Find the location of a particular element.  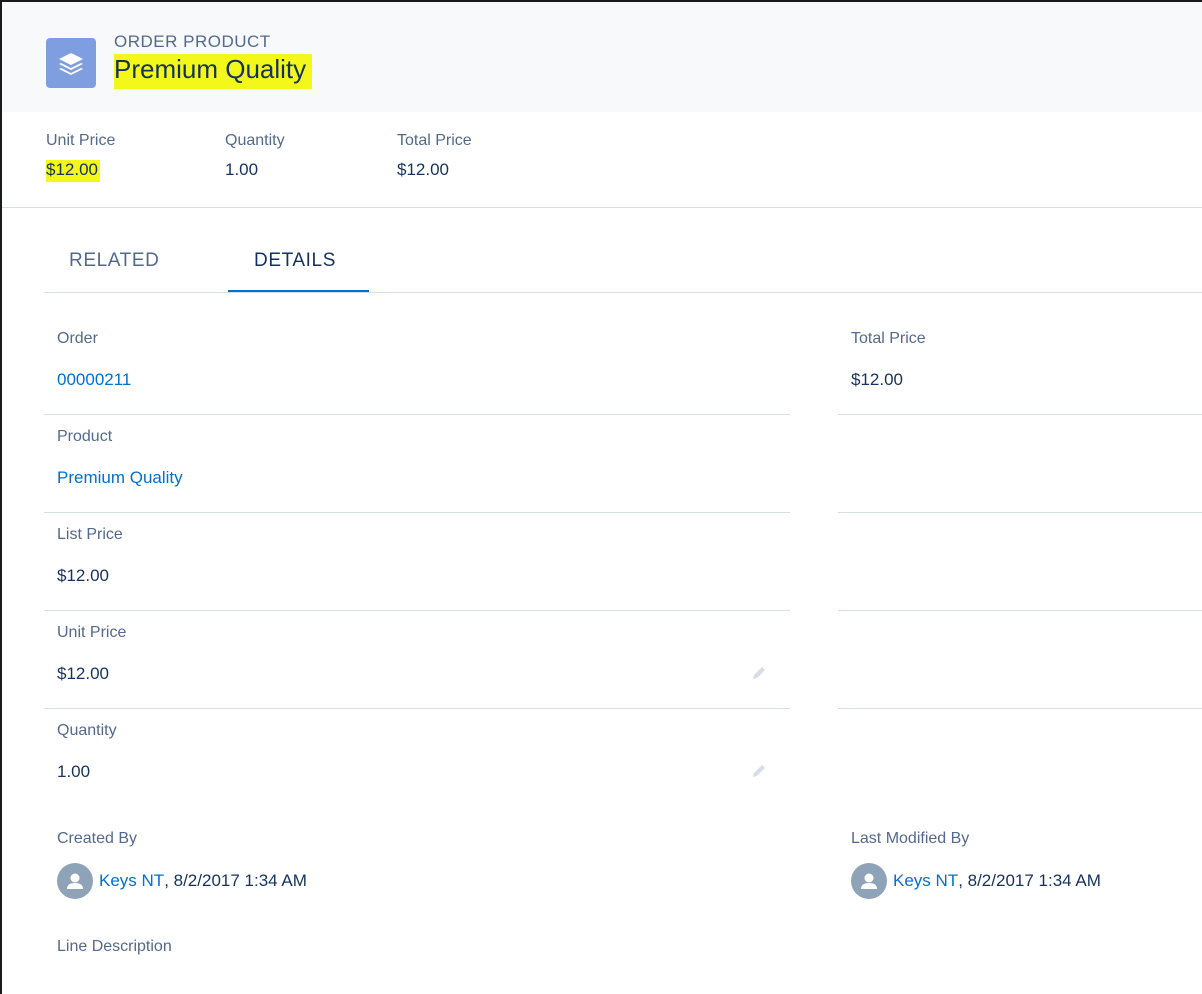

last-modified-by-date: , 8/2/2017 1:34 AM is located at coordinates (1029, 880).